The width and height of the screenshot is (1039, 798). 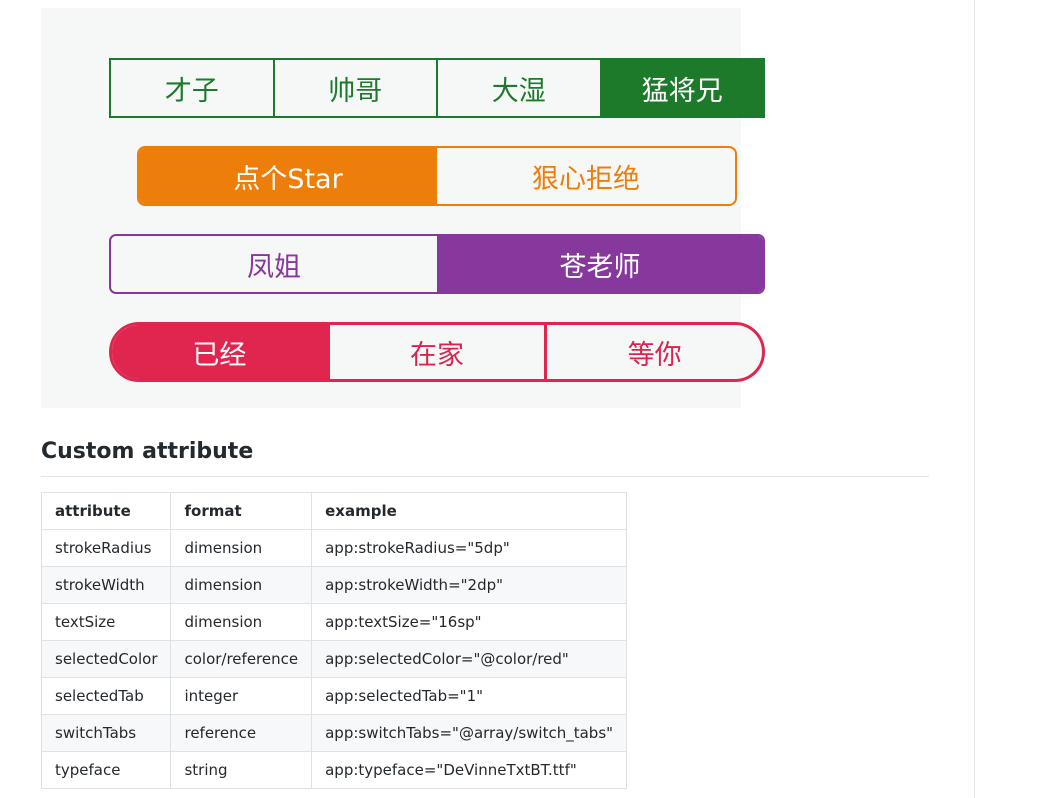 I want to click on table-row: selectedTab integer app:selectedTab="1", so click(x=334, y=696).